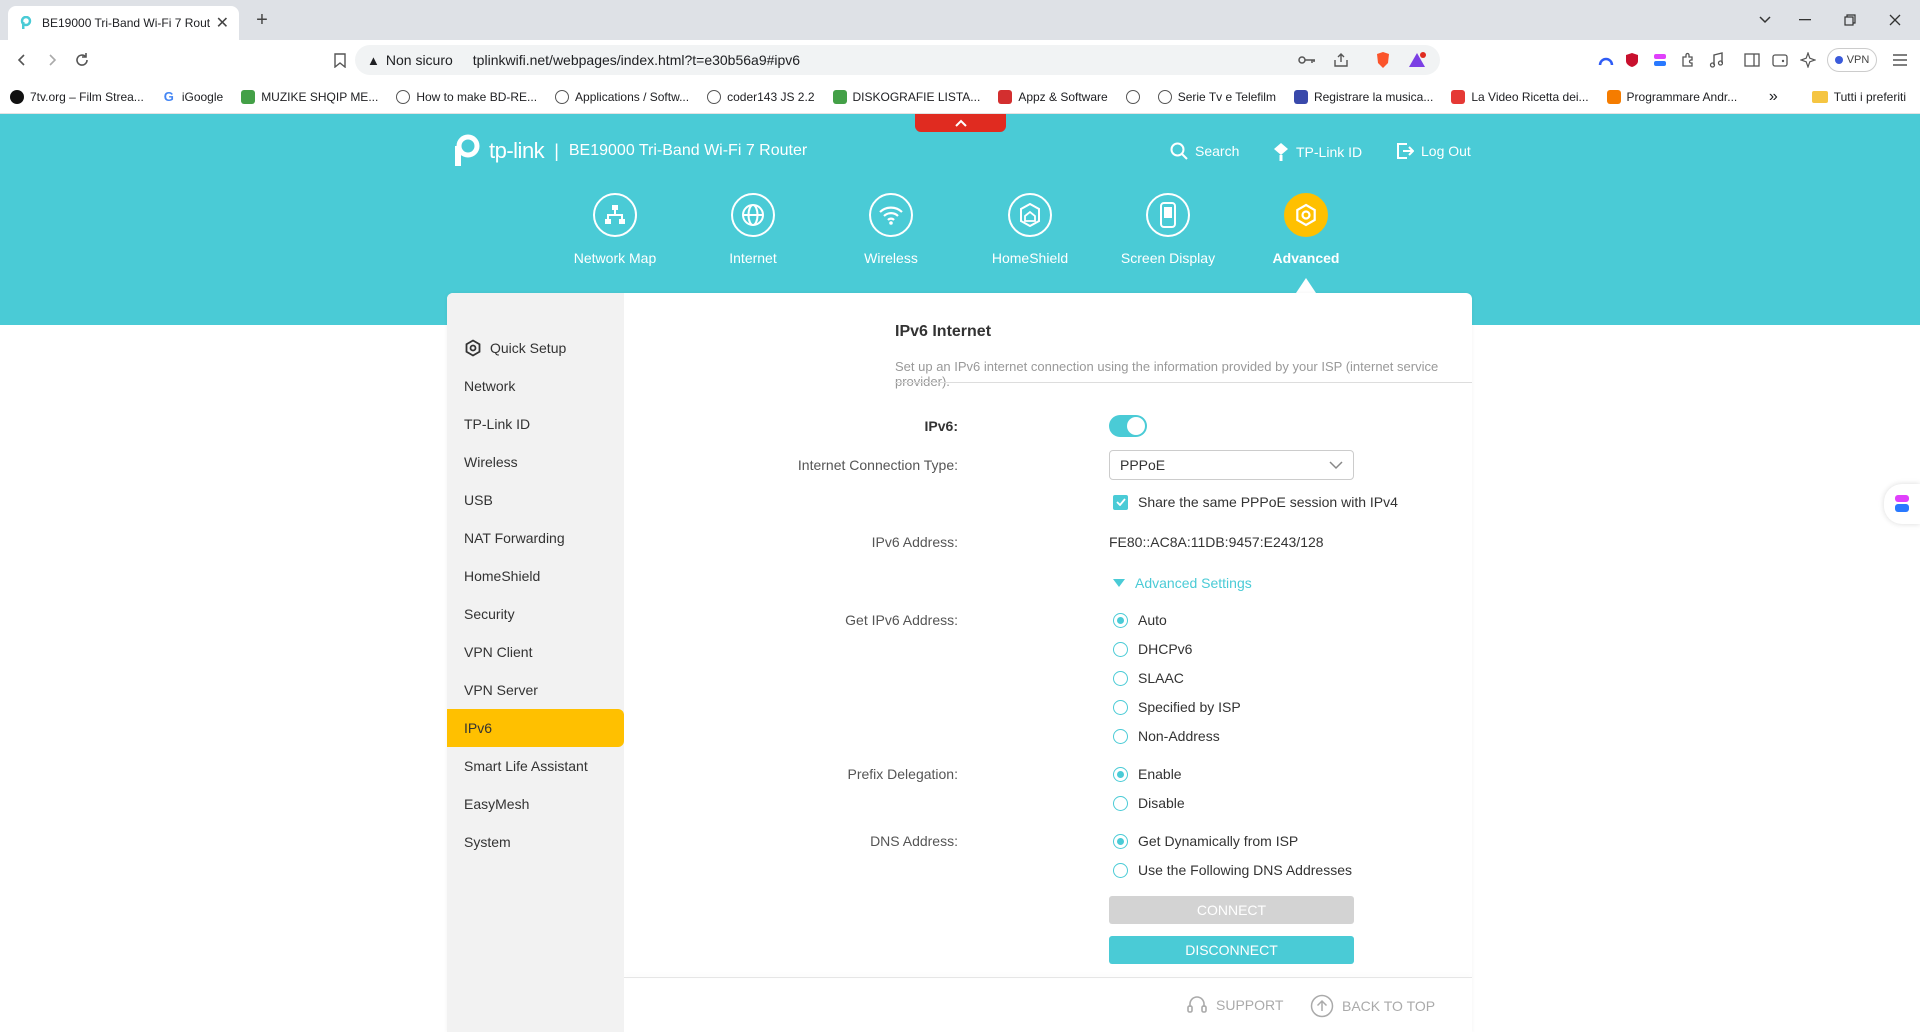 This screenshot has width=1920, height=1032. Describe the element at coordinates (1752, 60) in the screenshot. I see `sidebar-toggle-icon` at that location.